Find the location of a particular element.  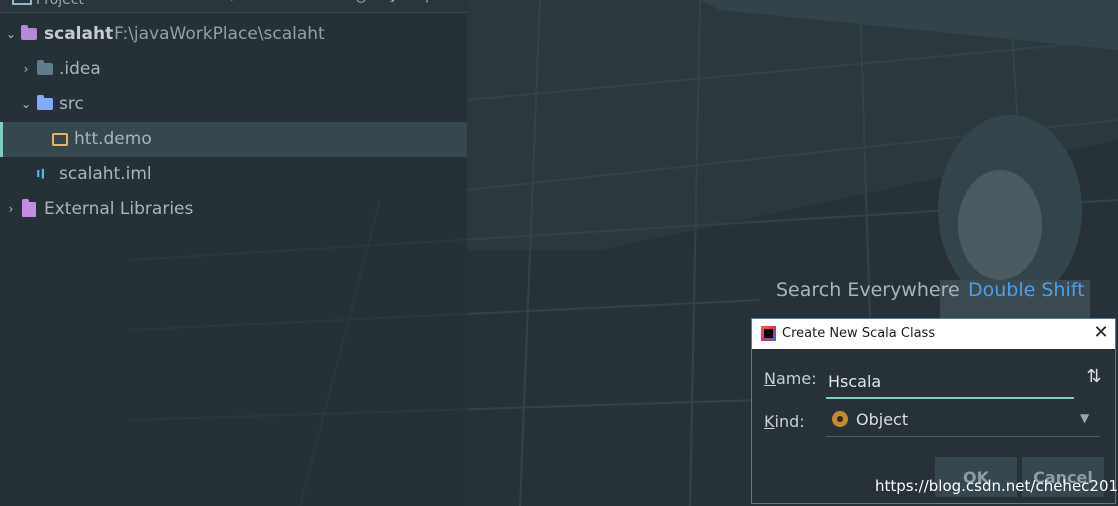

sort-arrows-icon: ⇅ is located at coordinates (1094, 377).